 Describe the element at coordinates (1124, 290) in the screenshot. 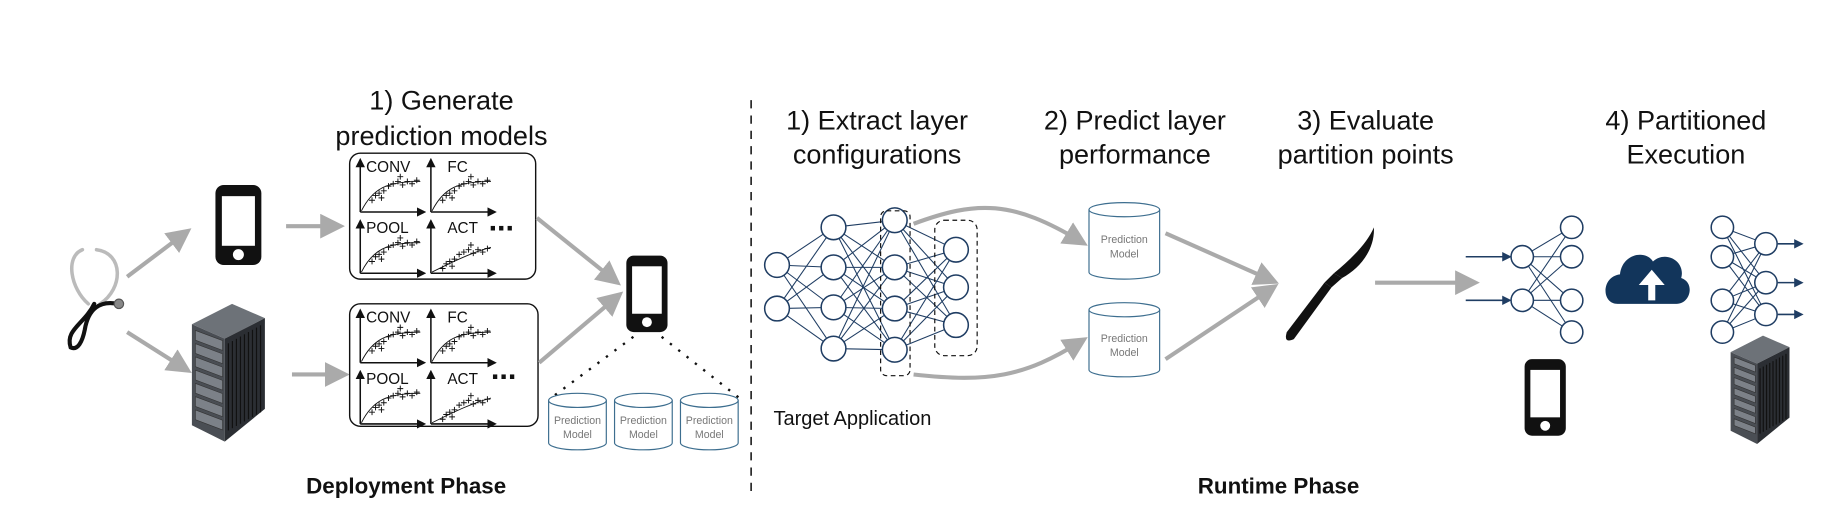

I see `runtime-prediction-models: Prediction Model Prediction Model` at that location.